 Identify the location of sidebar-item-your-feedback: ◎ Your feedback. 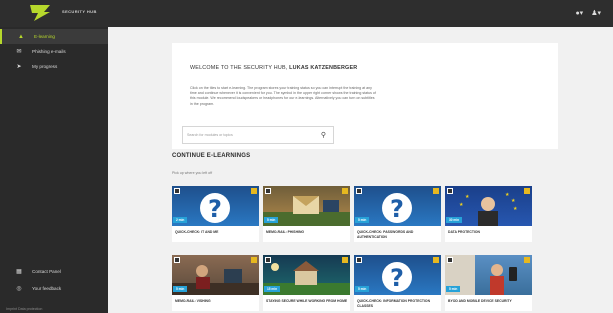
(54, 288).